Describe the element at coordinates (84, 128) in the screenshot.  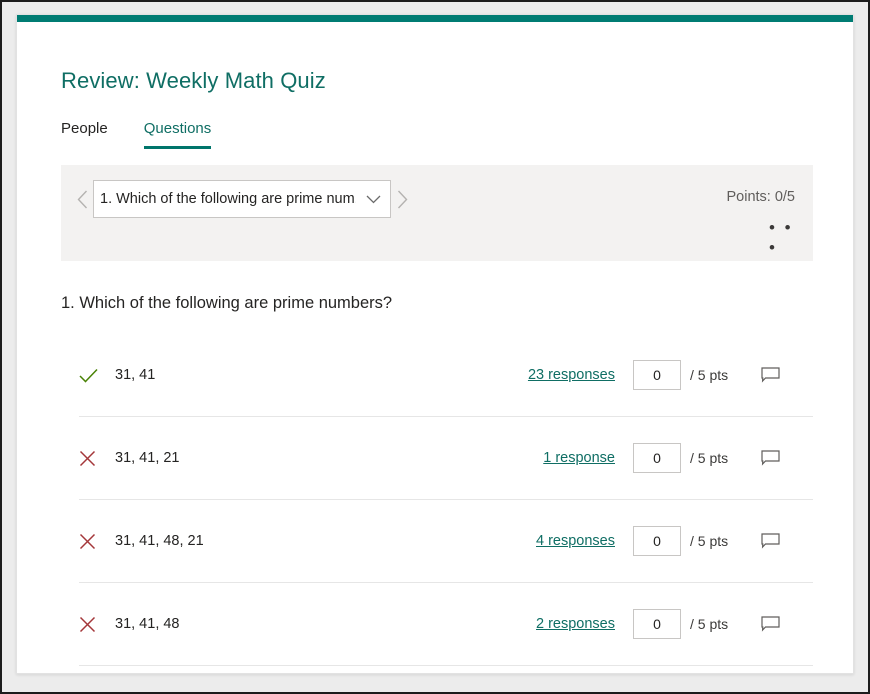
I see `tab-people-label: People` at that location.